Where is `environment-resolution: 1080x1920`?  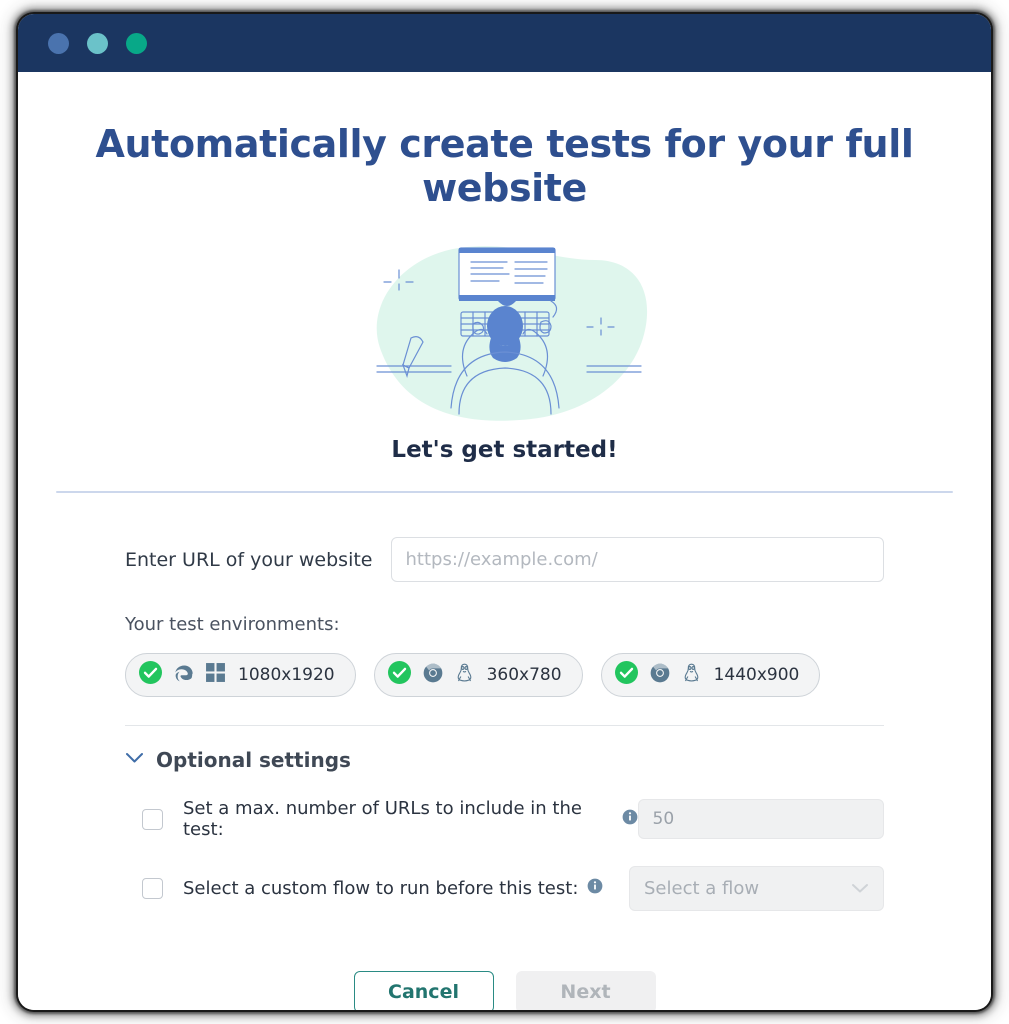
environment-resolution: 1080x1920 is located at coordinates (286, 675).